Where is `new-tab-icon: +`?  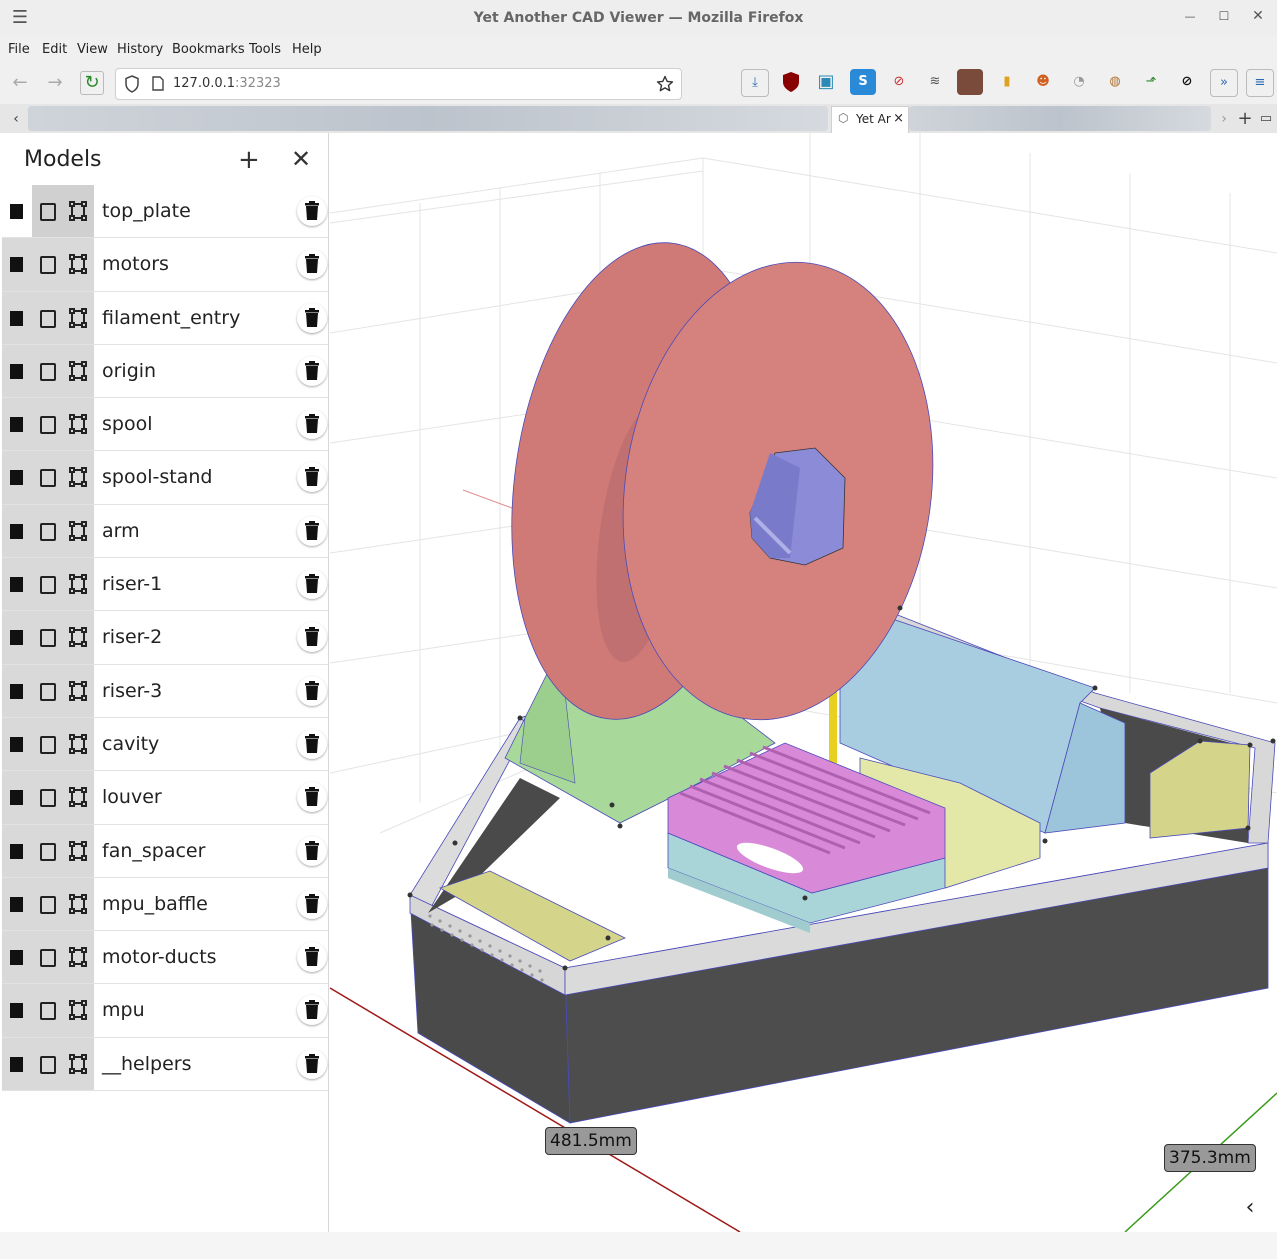
new-tab-icon: + is located at coordinates (1245, 119).